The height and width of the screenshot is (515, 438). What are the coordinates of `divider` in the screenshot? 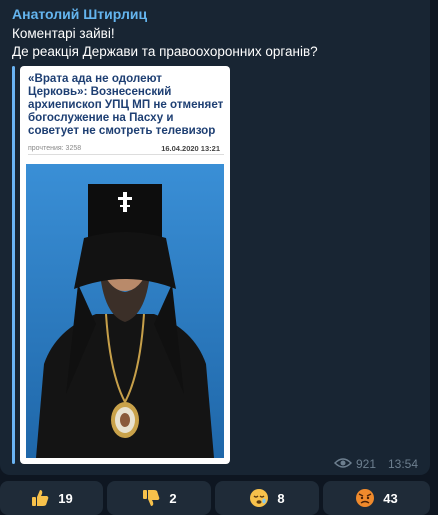 It's located at (126, 154).